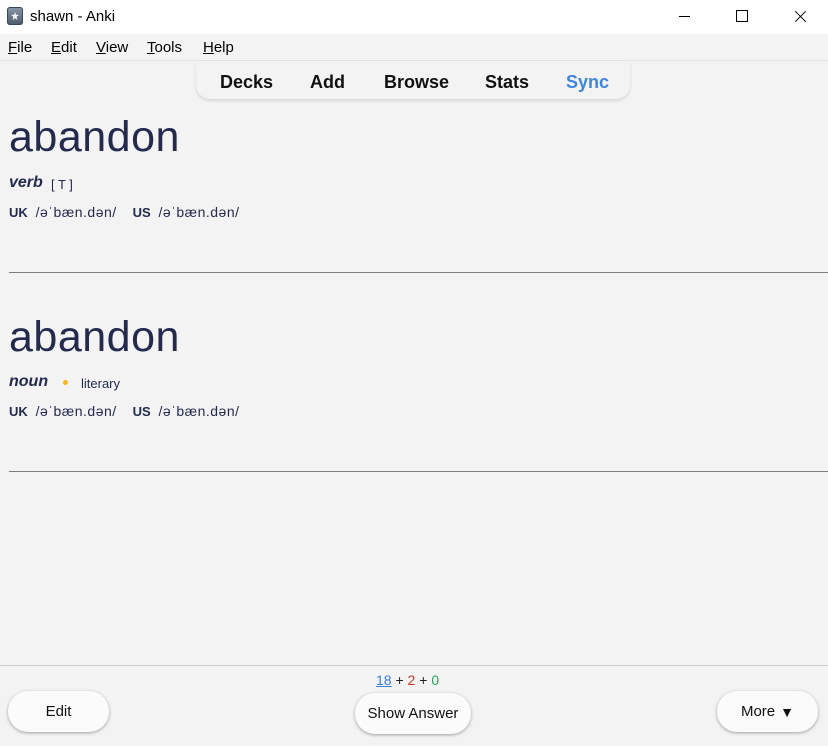 The height and width of the screenshot is (746, 828). What do you see at coordinates (64, 47) in the screenshot?
I see `menu-edit: Edit` at bounding box center [64, 47].